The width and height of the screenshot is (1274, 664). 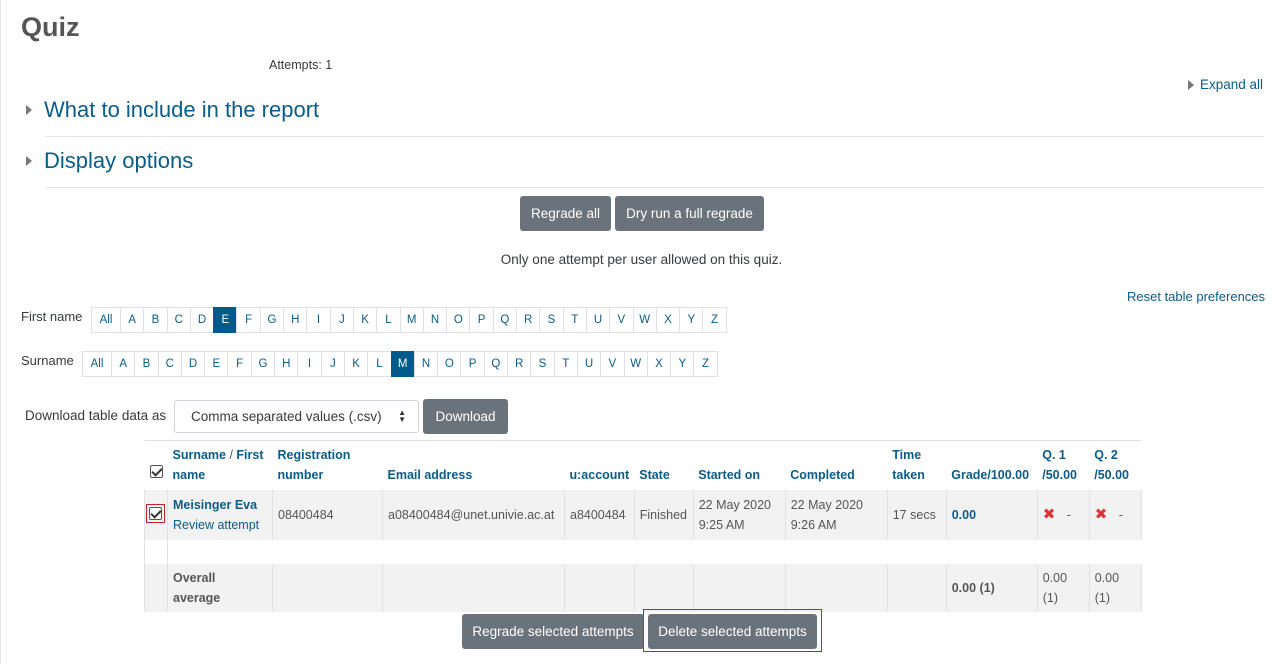 I want to click on time-taken-cell: 17 secs, so click(x=916, y=515).